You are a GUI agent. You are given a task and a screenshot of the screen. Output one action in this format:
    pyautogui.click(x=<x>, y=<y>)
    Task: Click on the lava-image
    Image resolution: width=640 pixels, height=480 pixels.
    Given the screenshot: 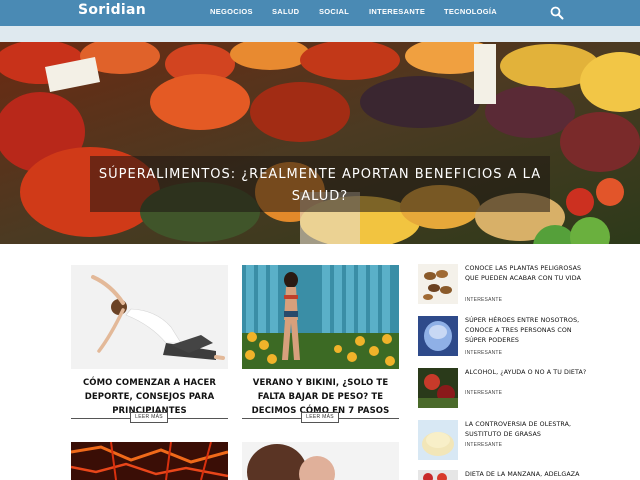 What is the action you would take?
    pyautogui.click(x=149, y=461)
    